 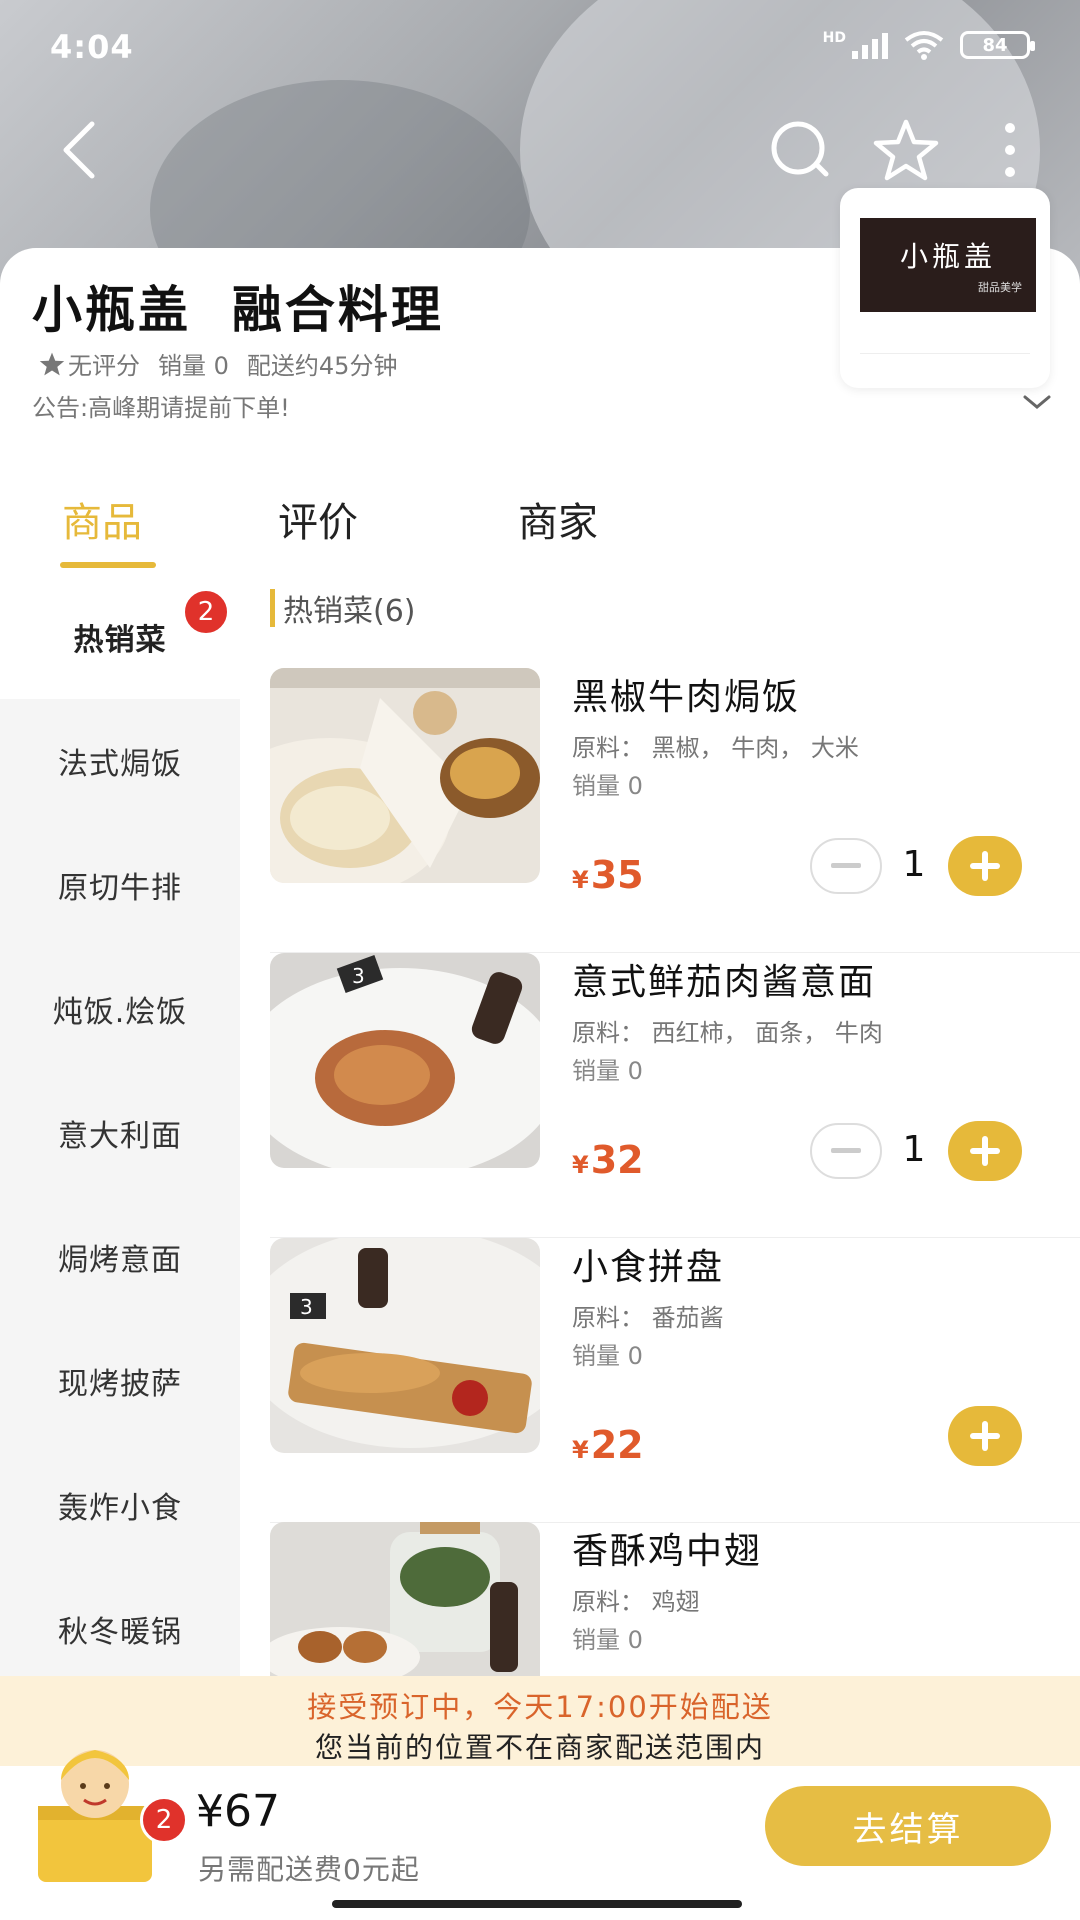 I want to click on delivery-notice-banner: 接受预订中，今天17:00开始配送 您当前的位置不在商家配送范围内, so click(x=540, y=1721).